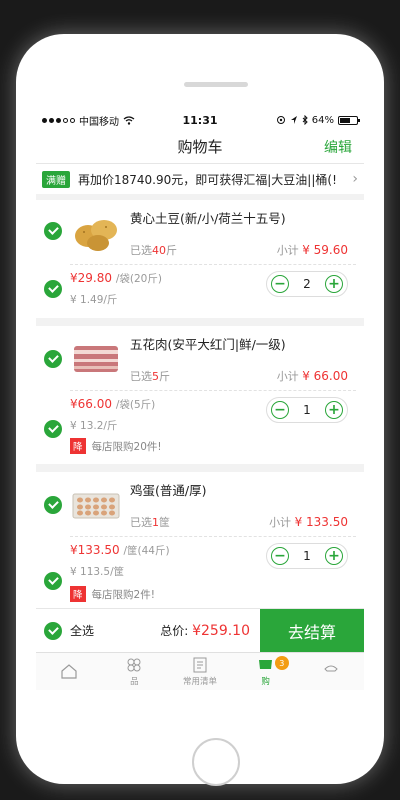  What do you see at coordinates (265, 664) in the screenshot?
I see `cart-icon` at bounding box center [265, 664].